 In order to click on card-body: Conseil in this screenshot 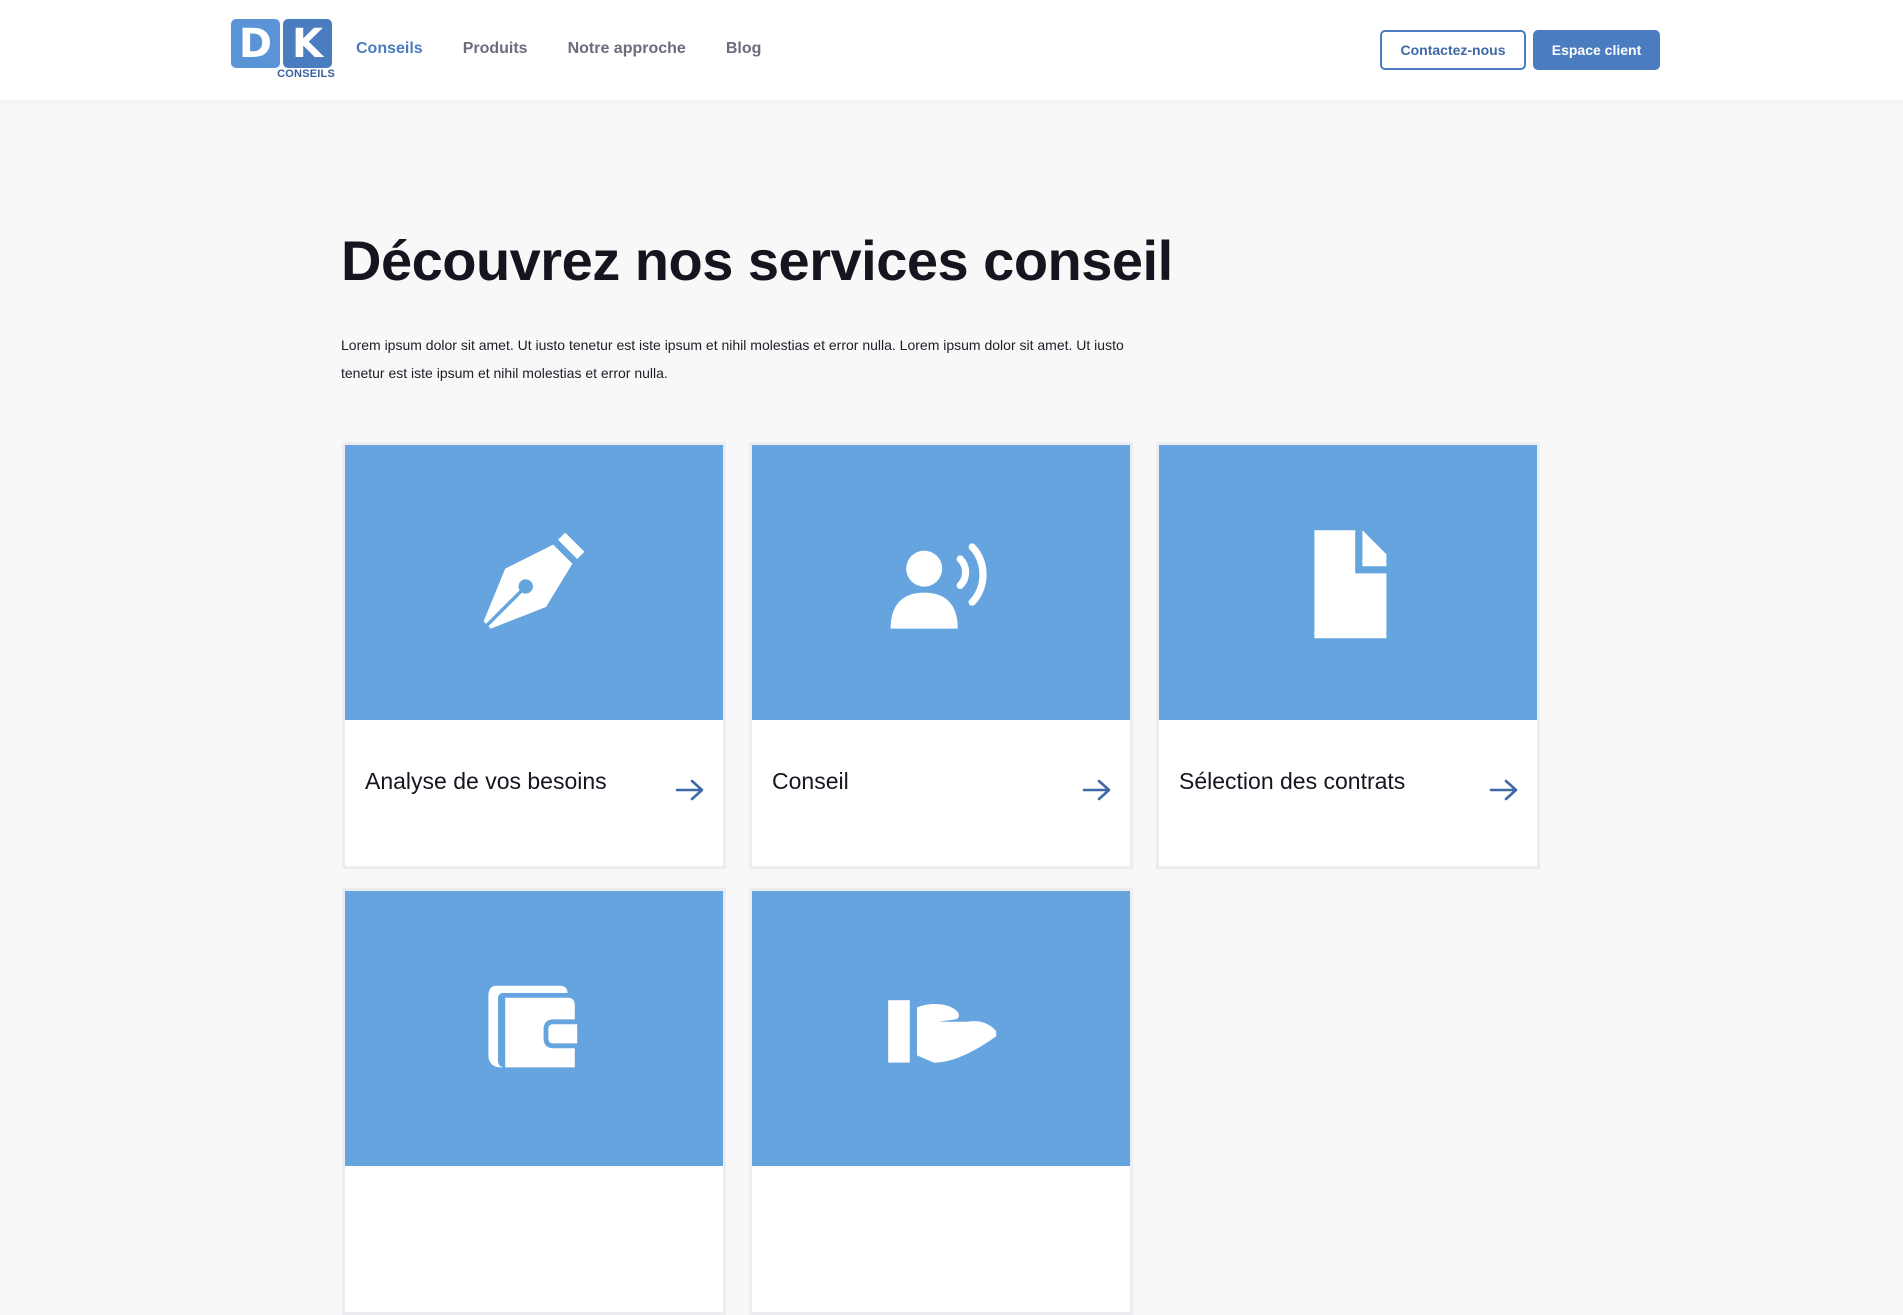, I will do `click(941, 793)`.